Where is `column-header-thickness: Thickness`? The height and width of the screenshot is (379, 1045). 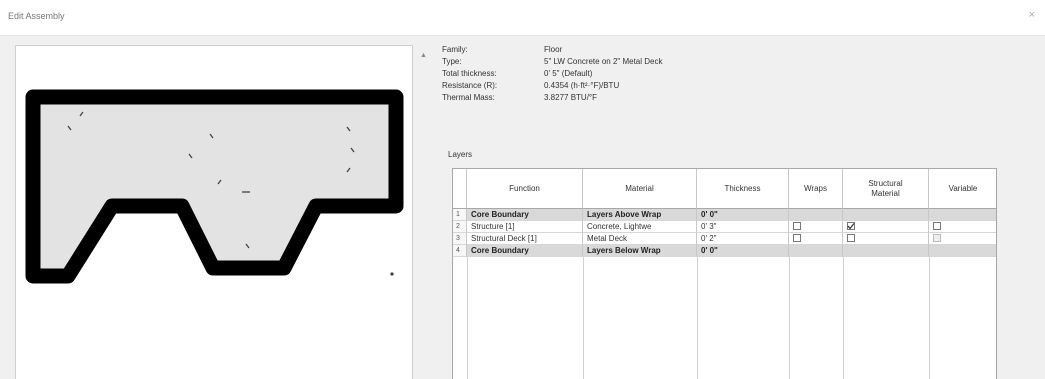
column-header-thickness: Thickness is located at coordinates (743, 189).